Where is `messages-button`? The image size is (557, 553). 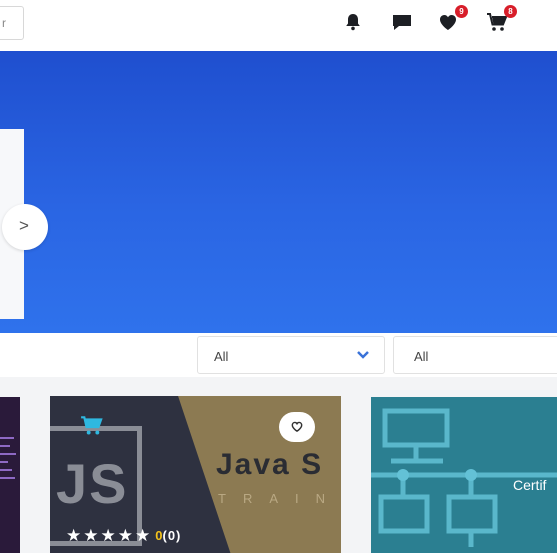 messages-button is located at coordinates (403, 23).